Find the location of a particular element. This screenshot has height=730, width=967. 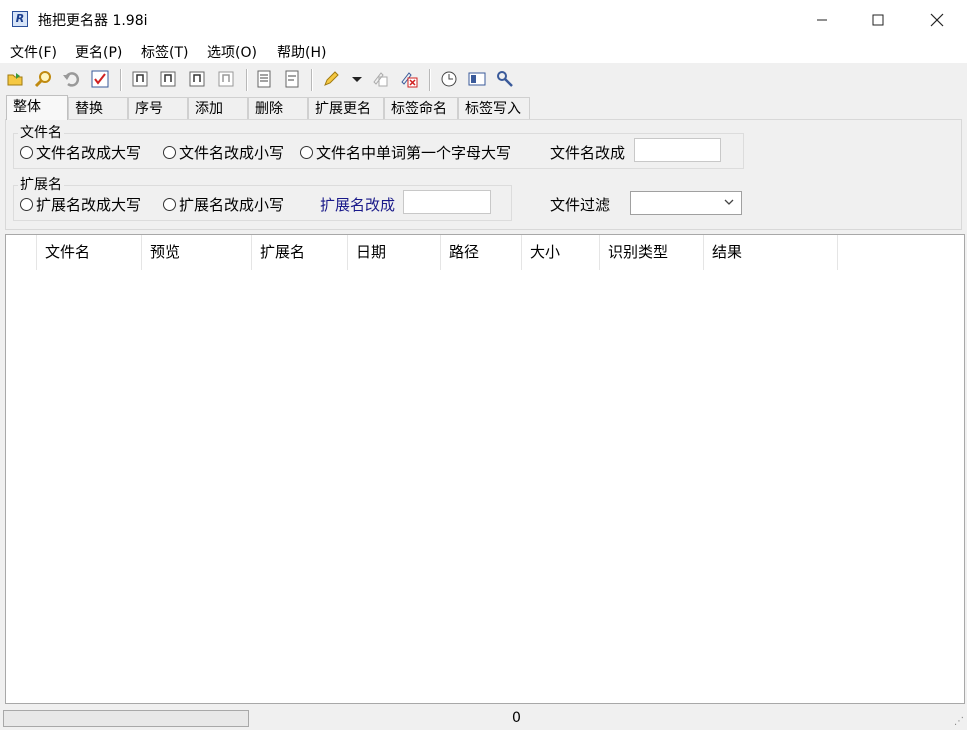

maximize-icon is located at coordinates (878, 19).